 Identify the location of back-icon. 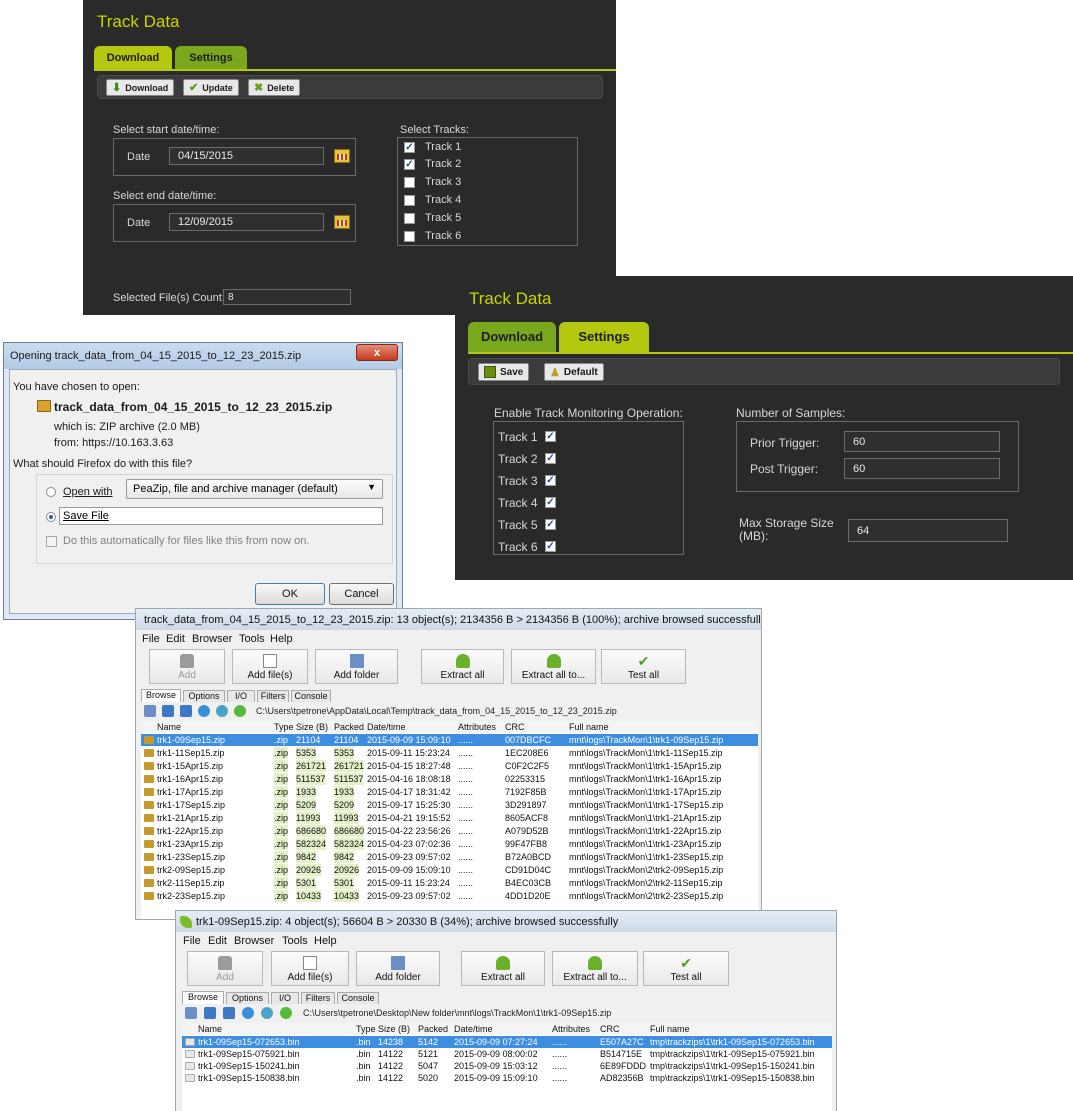
(168, 711).